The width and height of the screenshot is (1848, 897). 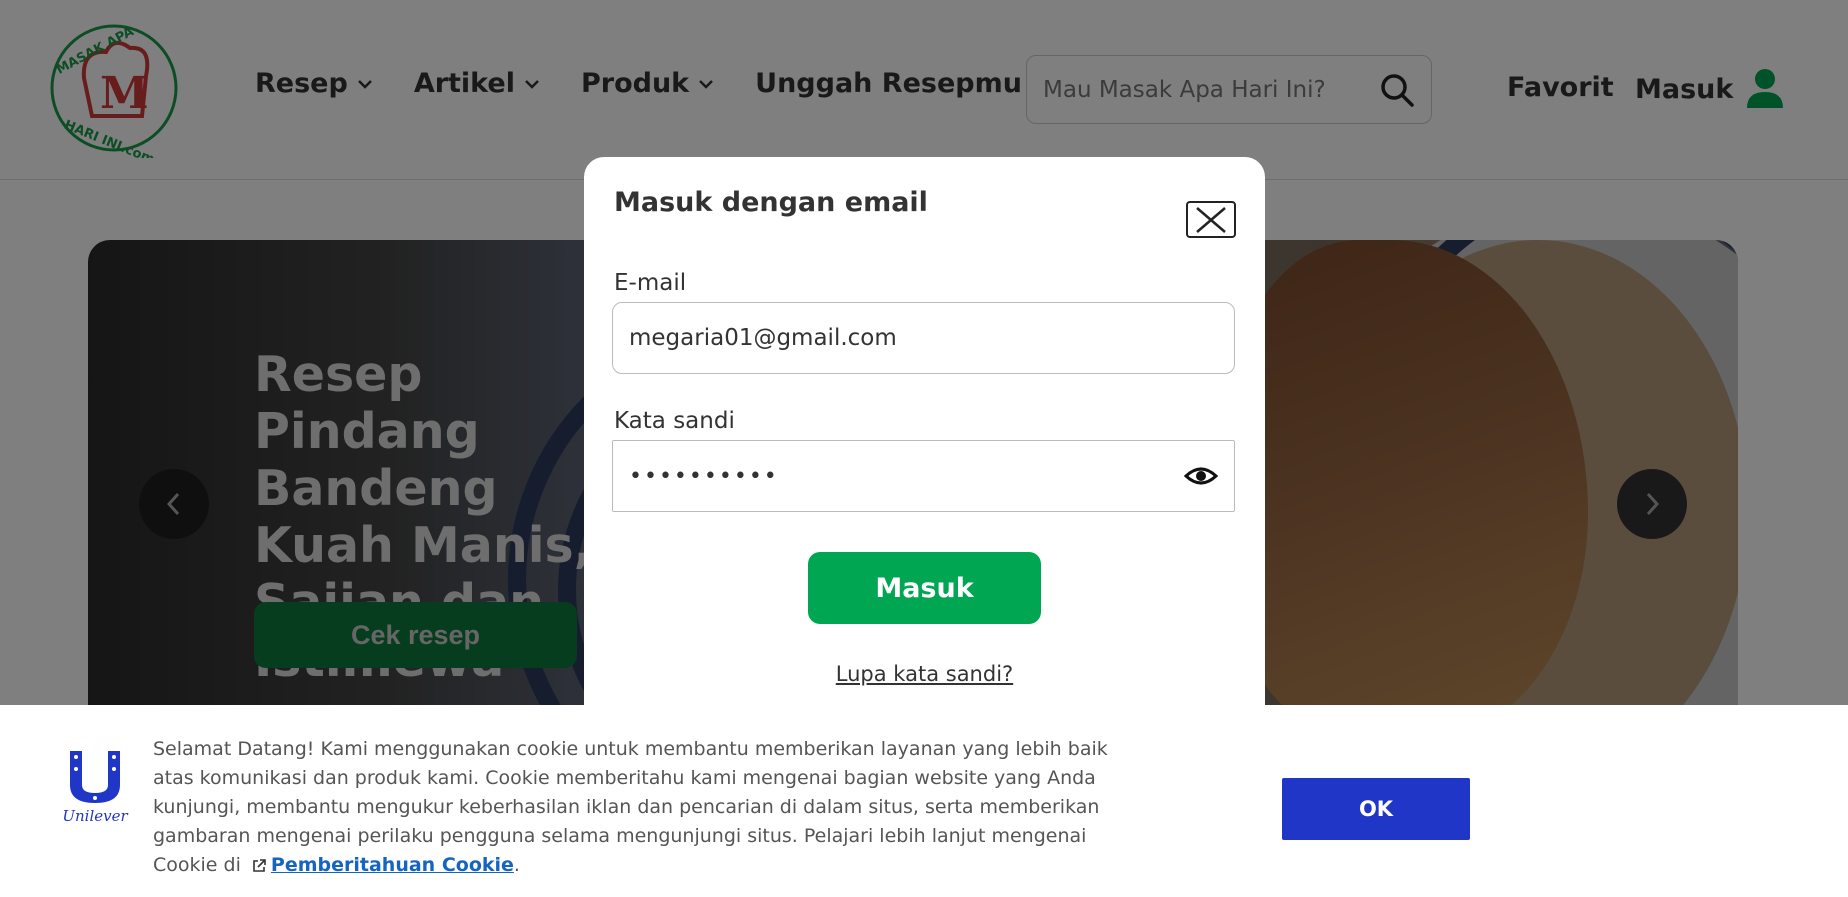 I want to click on cookie-text-suffix: ., so click(x=516, y=865).